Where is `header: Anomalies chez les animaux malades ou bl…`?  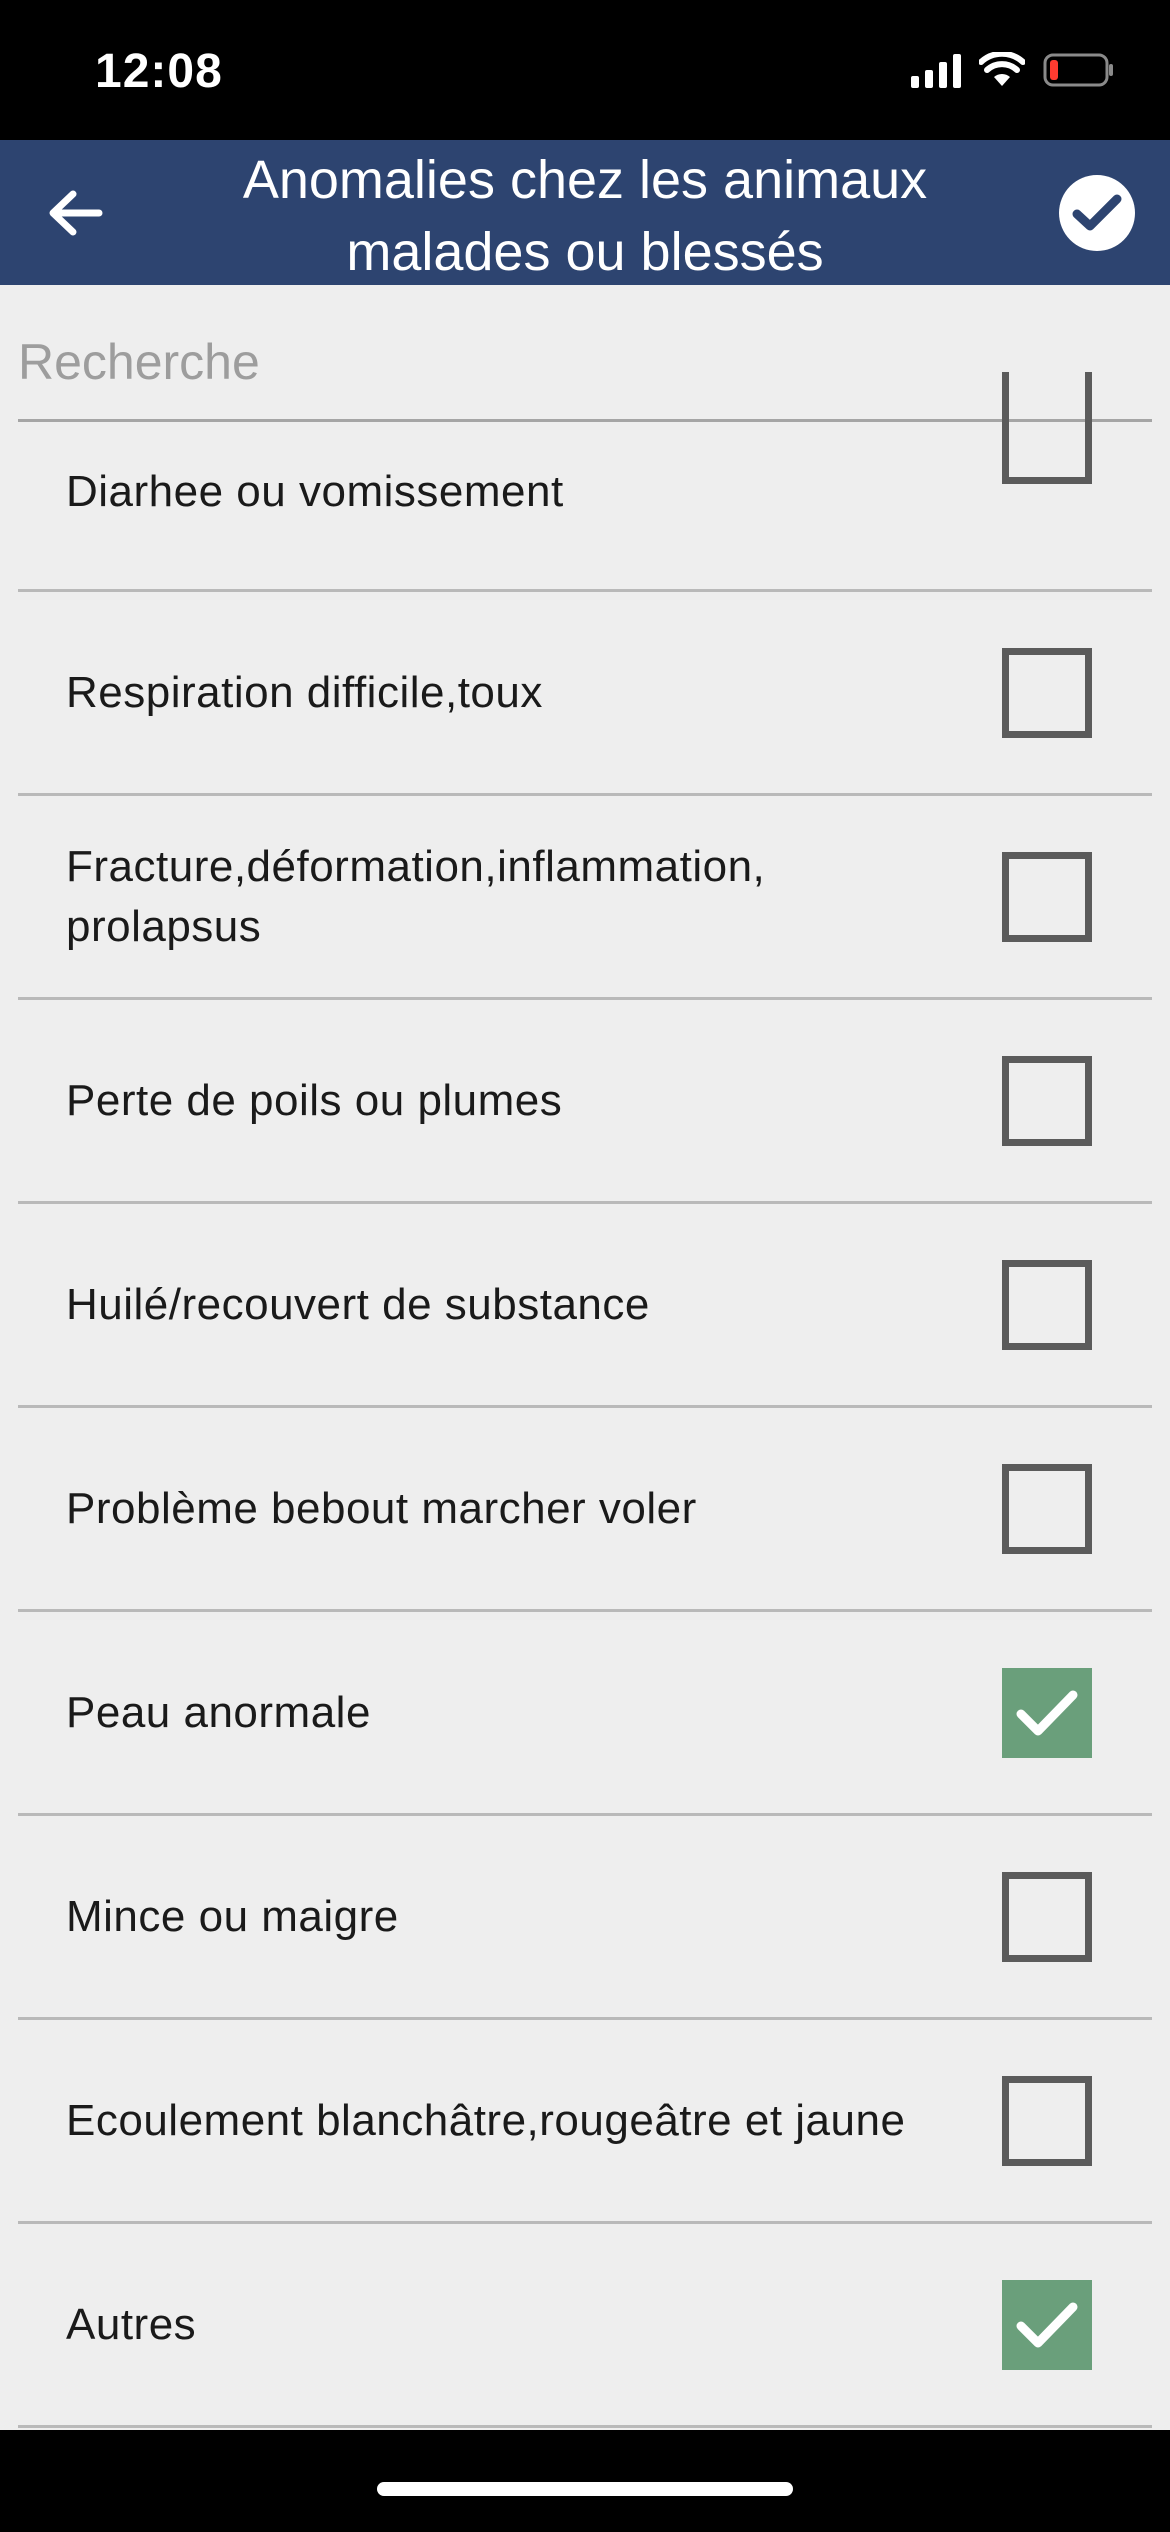
header: Anomalies chez les animaux malades ou bl… is located at coordinates (585, 212).